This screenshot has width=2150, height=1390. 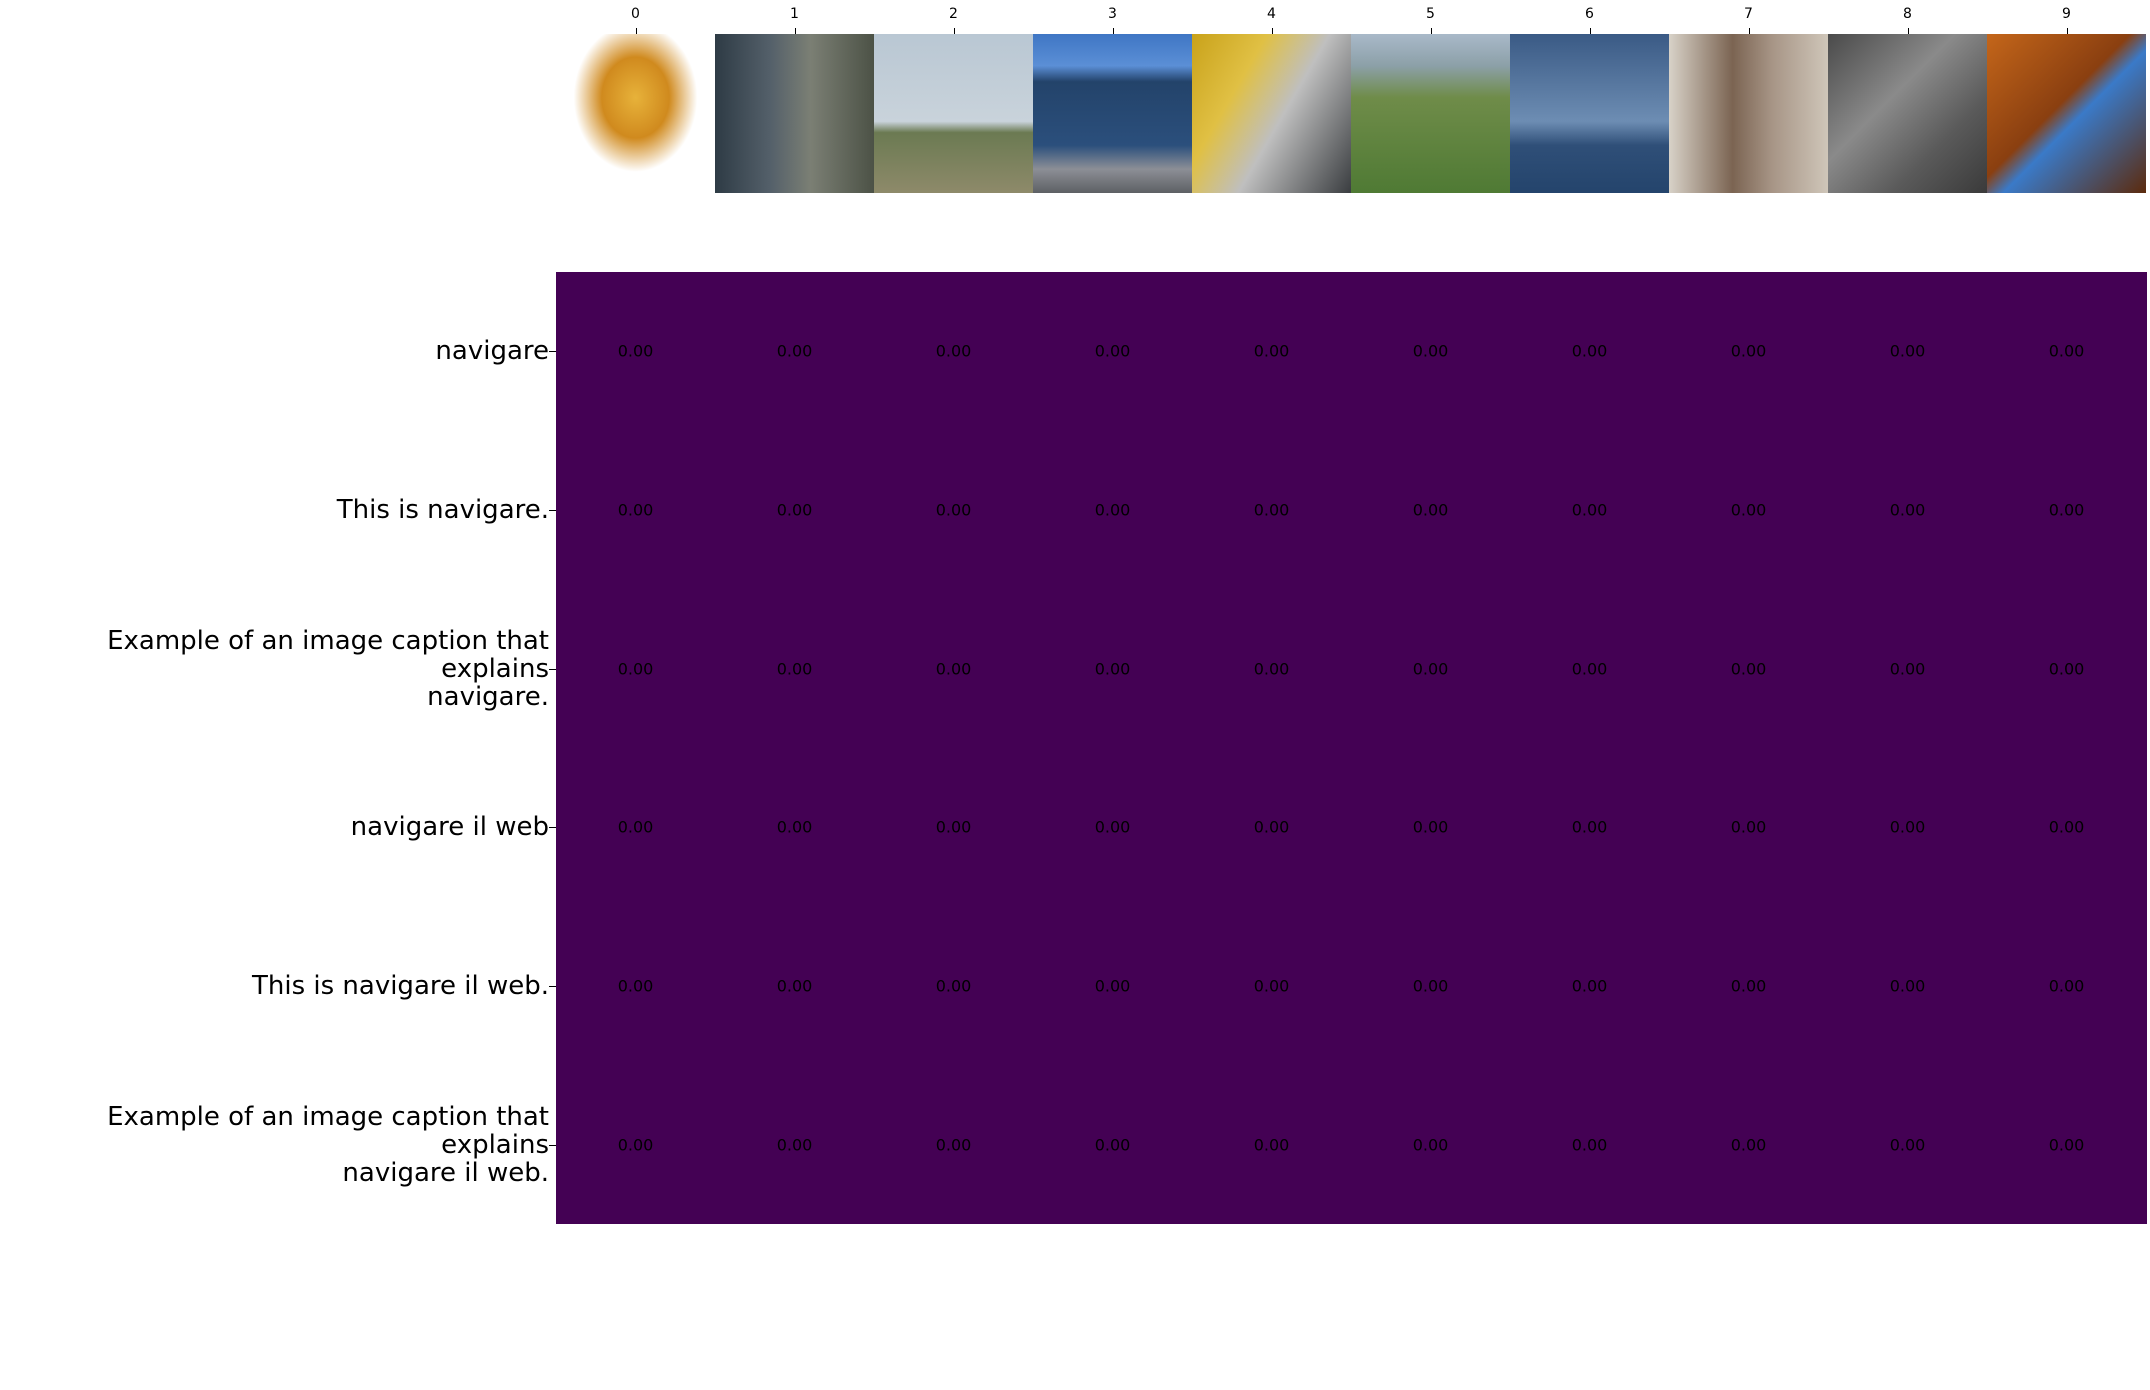 What do you see at coordinates (1589, 14) in the screenshot?
I see `column-tick-label: 6` at bounding box center [1589, 14].